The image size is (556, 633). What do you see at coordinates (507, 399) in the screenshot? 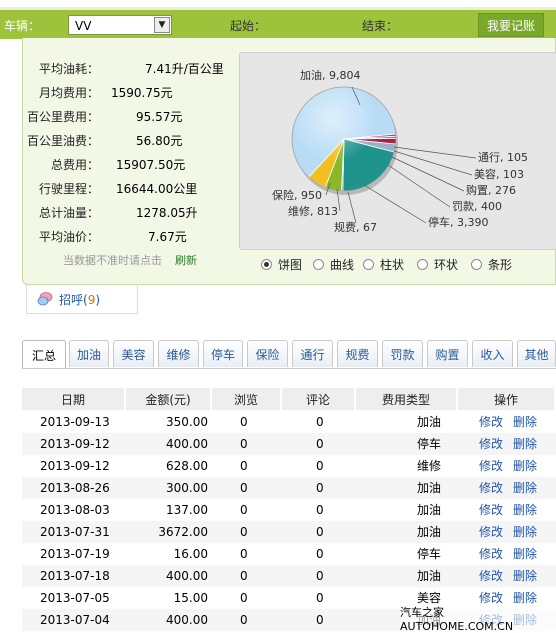
I see `column-header: 操作` at bounding box center [507, 399].